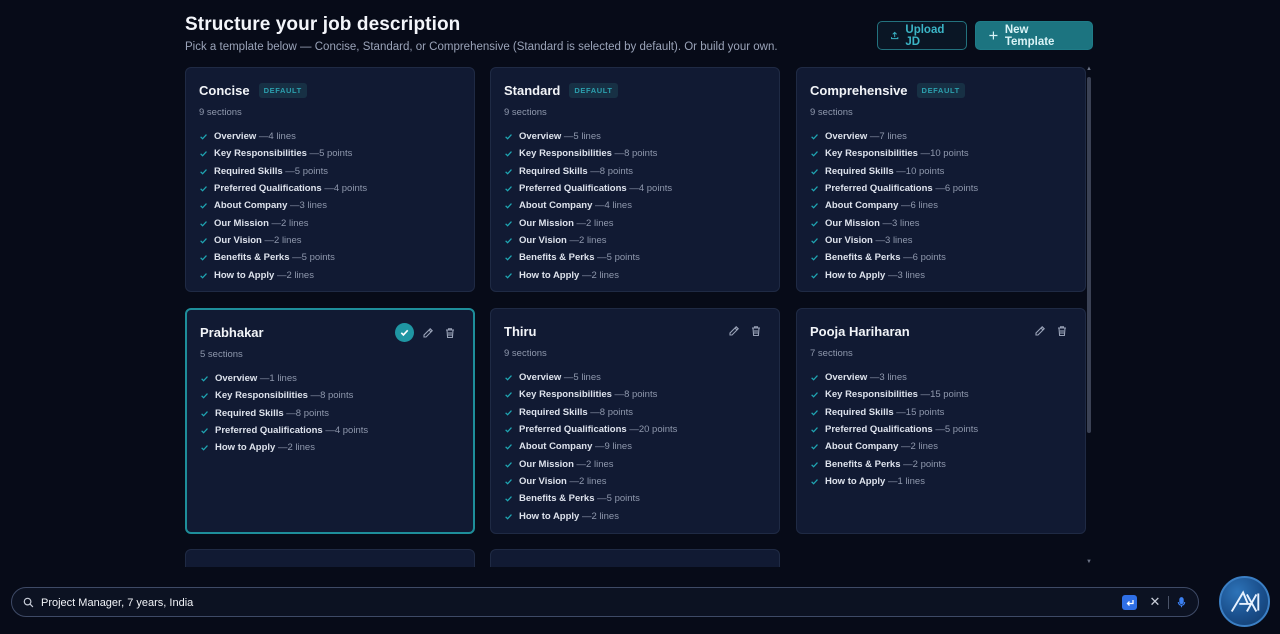 Image resolution: width=1280 pixels, height=634 pixels. What do you see at coordinates (922, 35) in the screenshot?
I see `upload-jd-button: Upload JD` at bounding box center [922, 35].